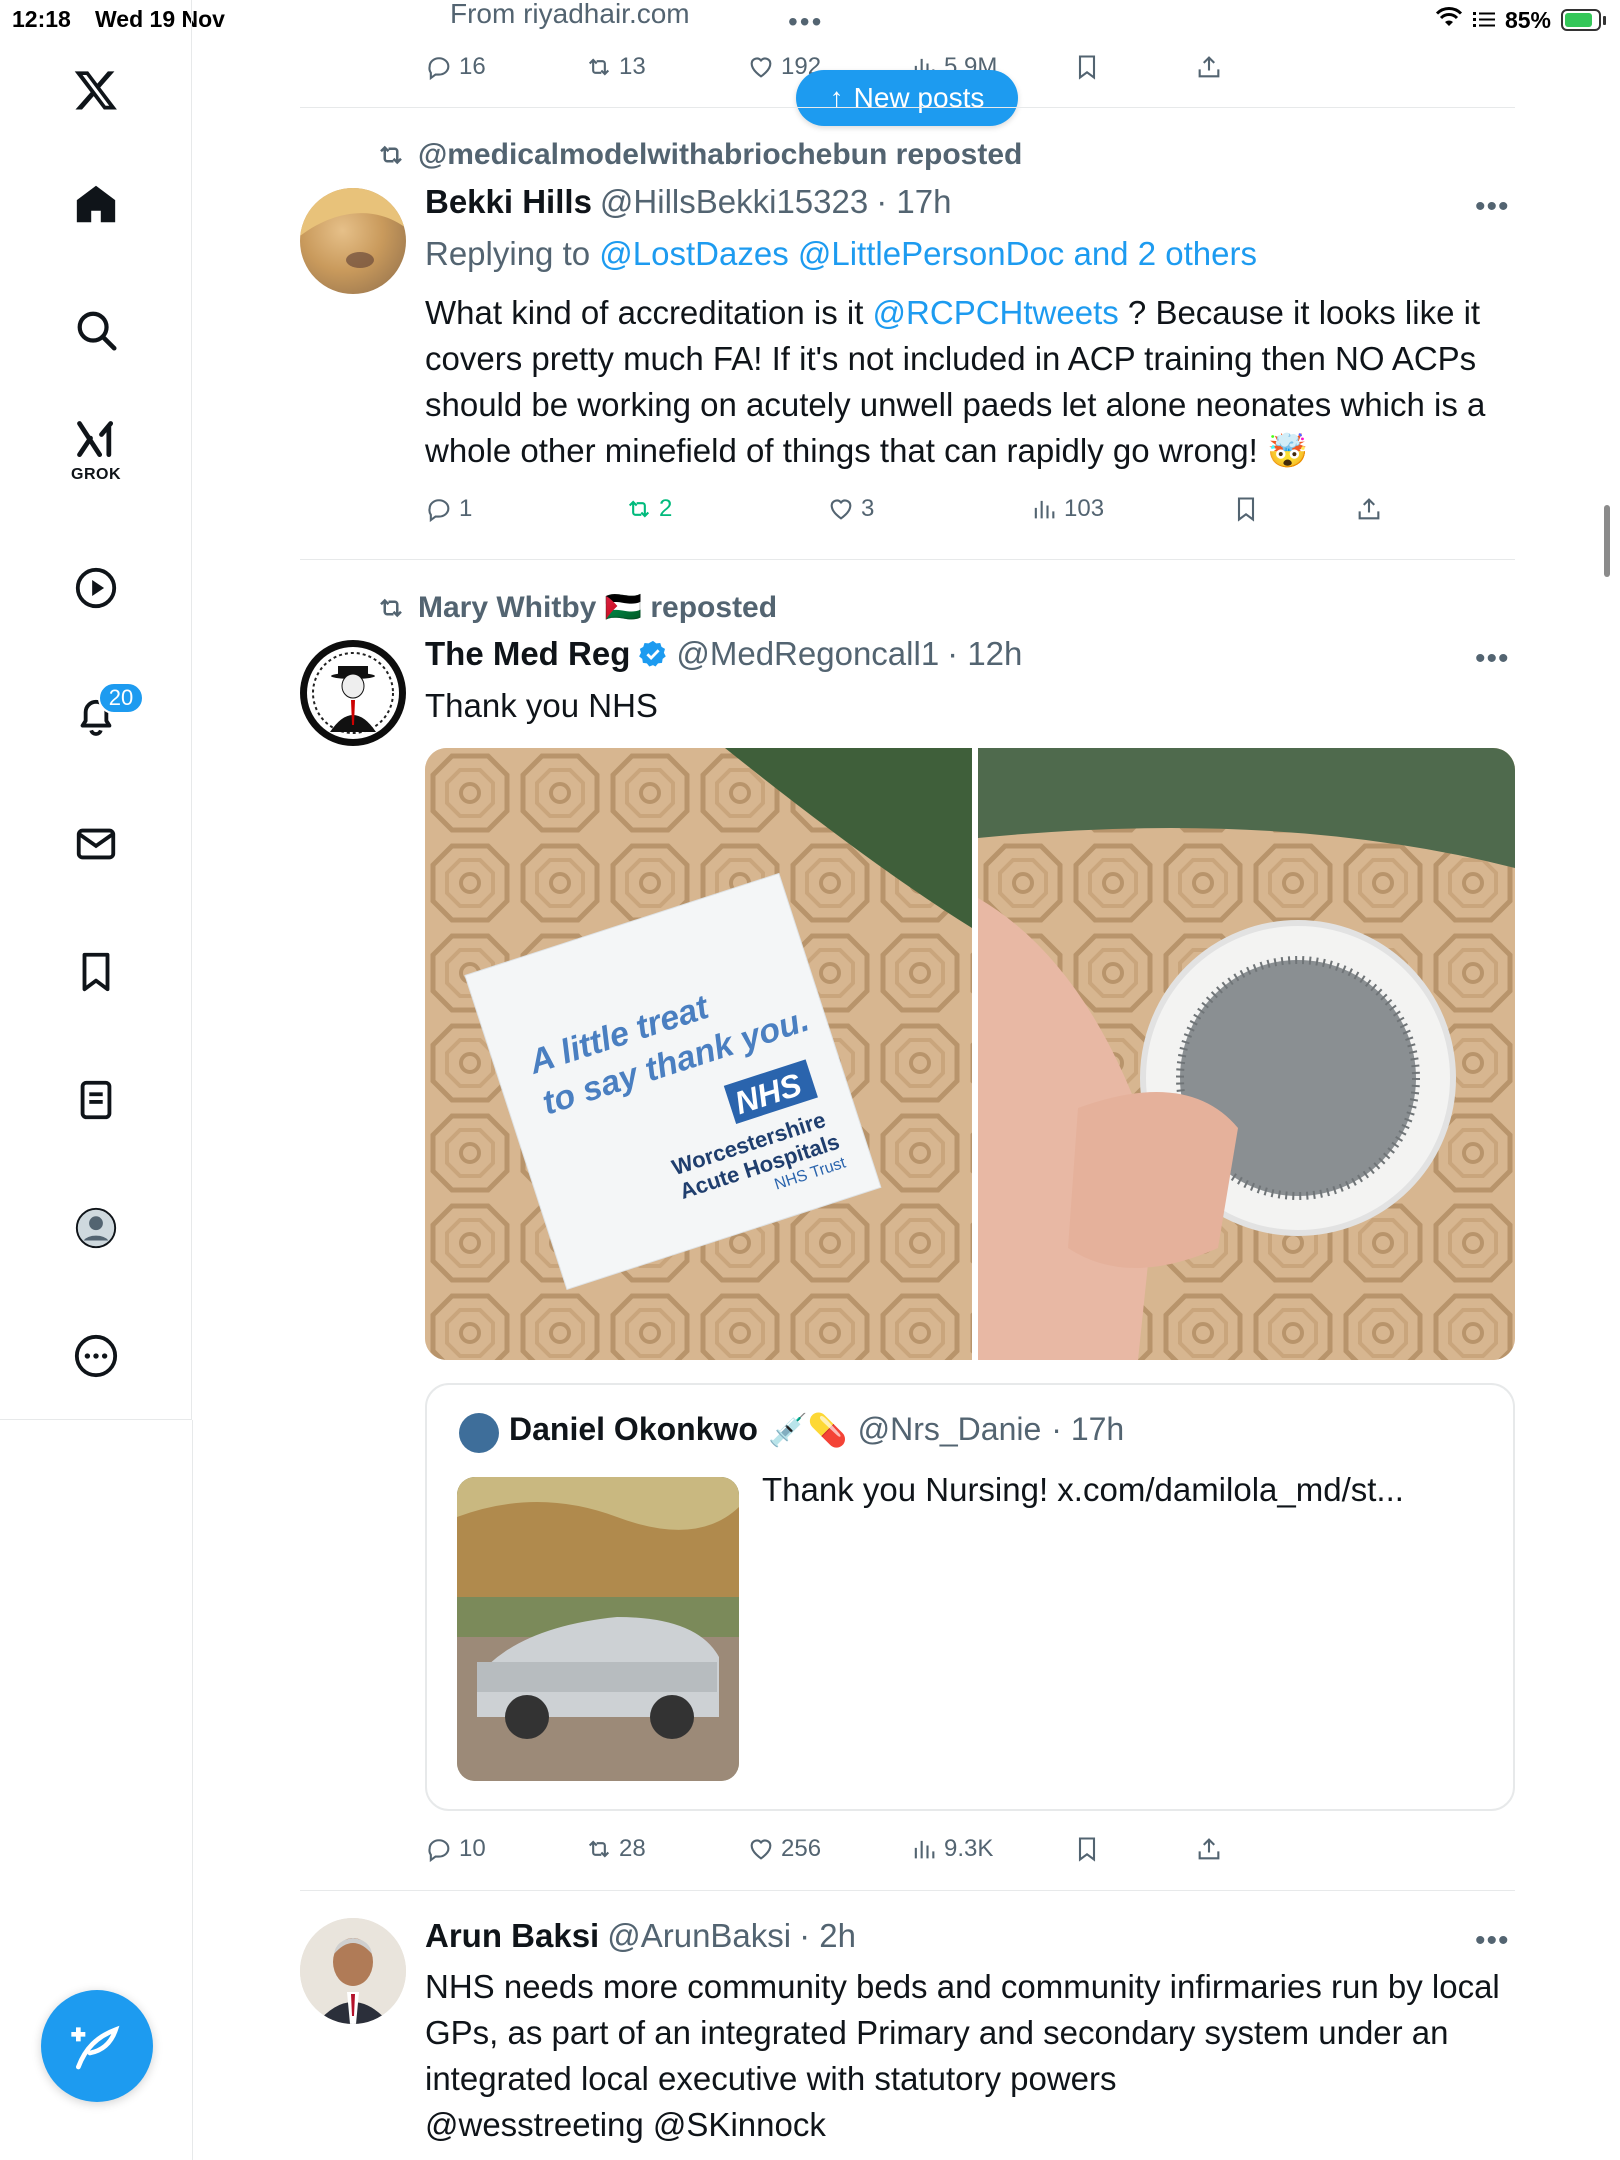  Describe the element at coordinates (699, 1936) in the screenshot. I see `author-handle: @ArunBaksi` at that location.